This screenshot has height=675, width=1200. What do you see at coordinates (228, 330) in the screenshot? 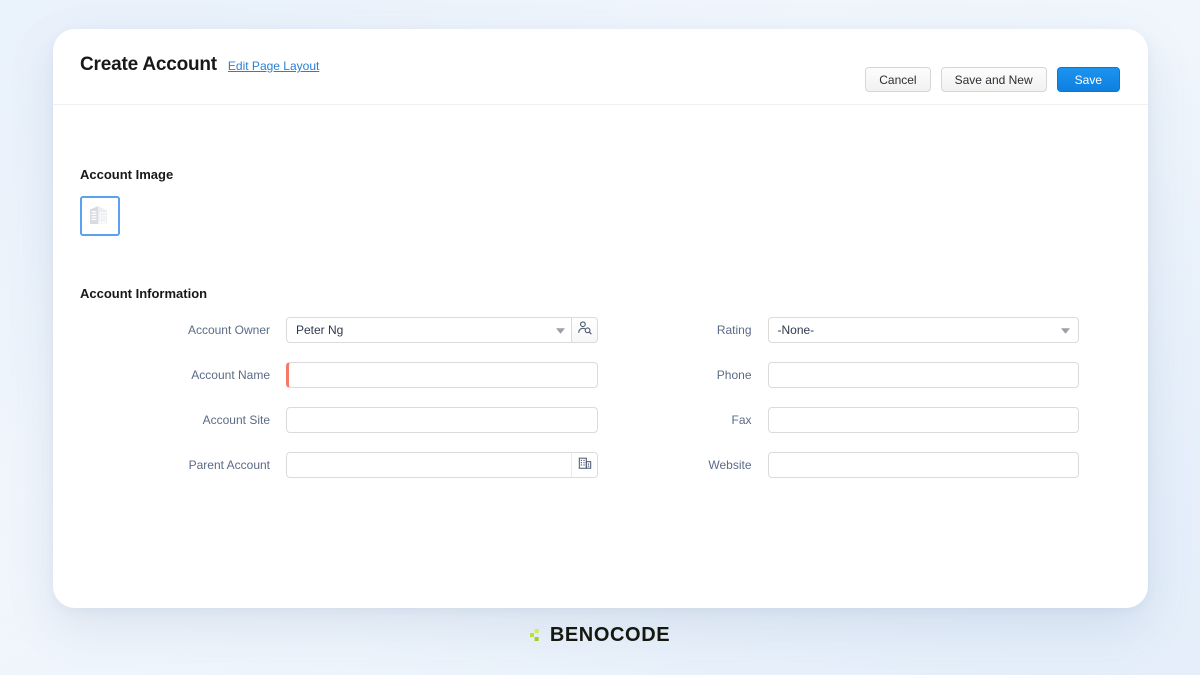
I see `label-account-owner: Account Owner` at bounding box center [228, 330].